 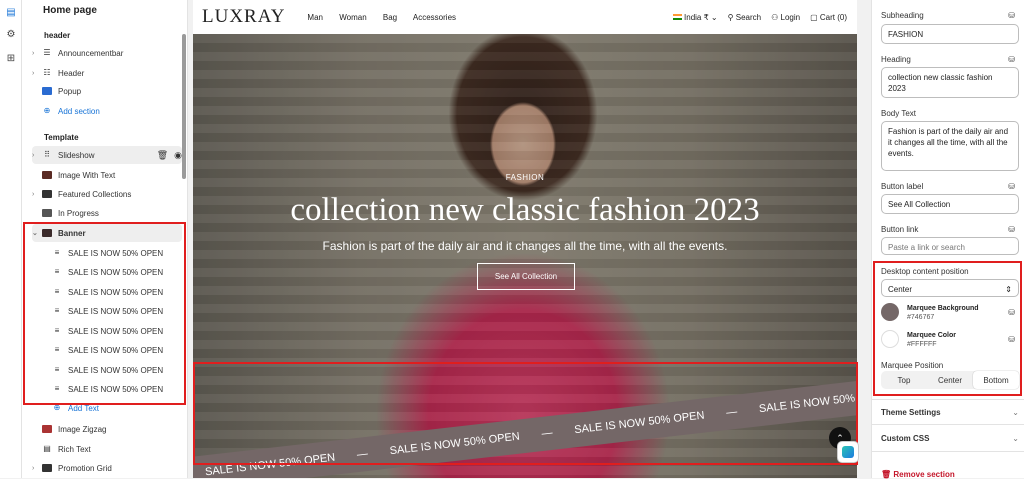 What do you see at coordinates (184, 106) in the screenshot?
I see `tree-scrollbar` at bounding box center [184, 106].